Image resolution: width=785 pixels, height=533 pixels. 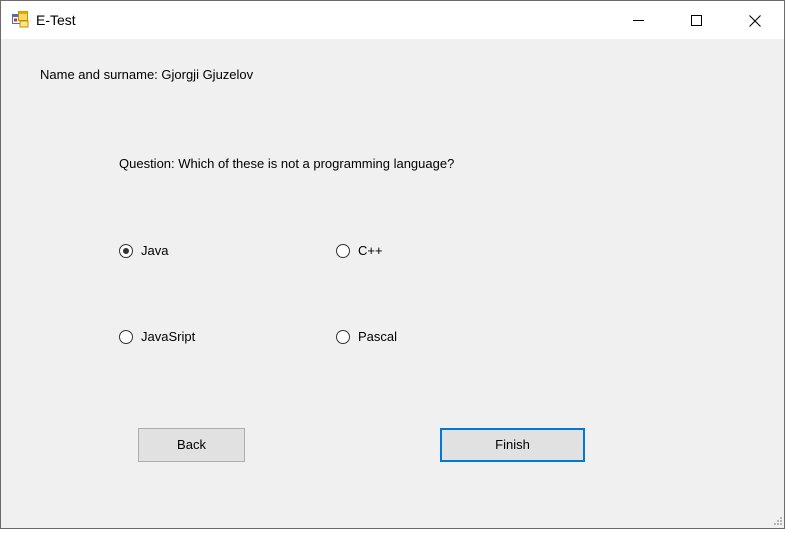 What do you see at coordinates (20, 19) in the screenshot?
I see `app-window-icon` at bounding box center [20, 19].